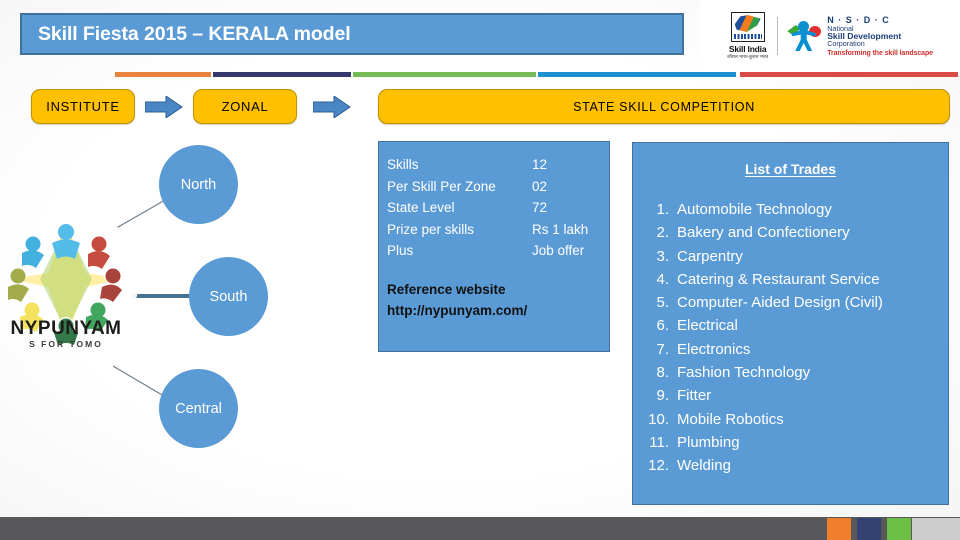 This screenshot has height=540, width=960. Describe the element at coordinates (441, 186) in the screenshot. I see `skill-row-label: Per Skill Per Zone` at that location.